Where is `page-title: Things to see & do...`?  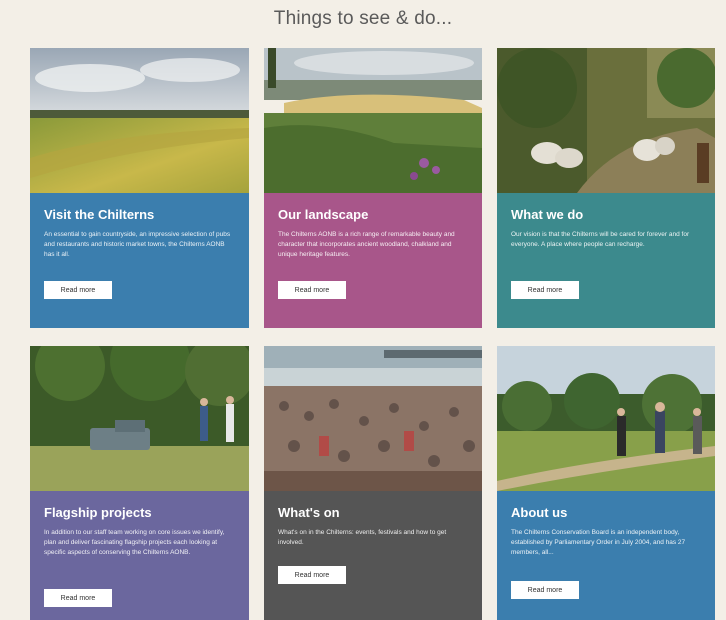
page-title: Things to see & do... is located at coordinates (363, 18).